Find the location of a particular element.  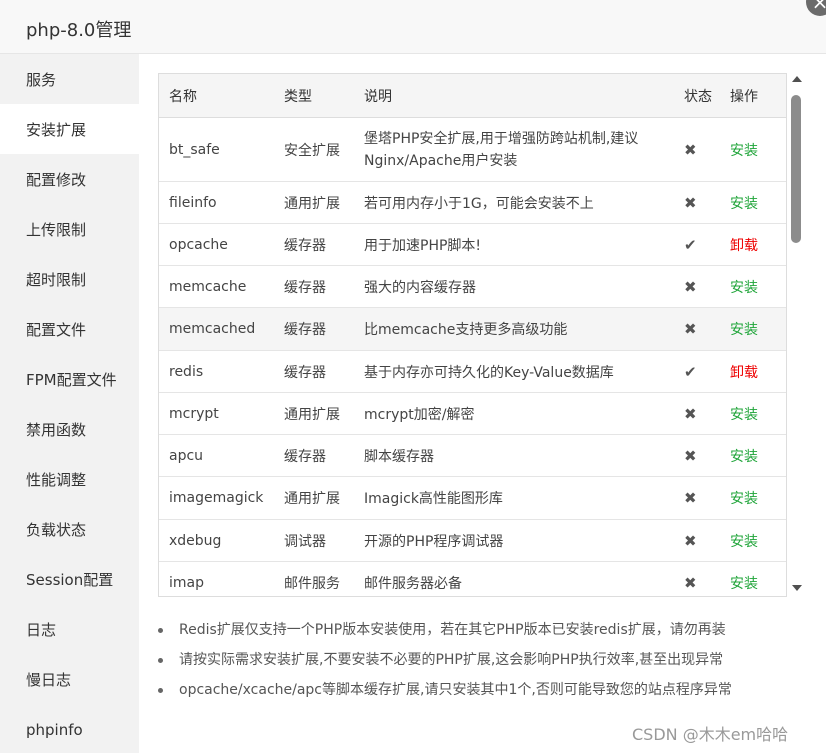

table-row: memcache 缓存器 强大的内容缓存器 ✖ 安装 is located at coordinates (472, 286).